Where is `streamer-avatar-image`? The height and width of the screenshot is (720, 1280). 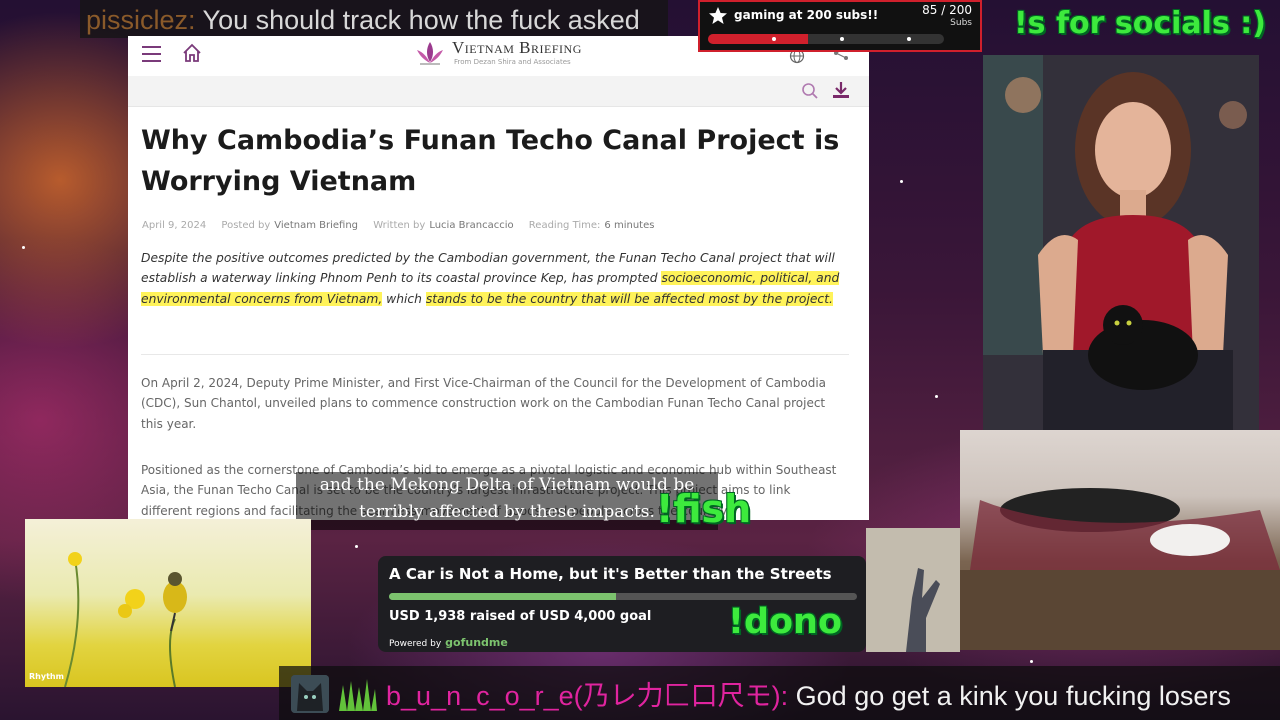
streamer-avatar-image is located at coordinates (1121, 242).